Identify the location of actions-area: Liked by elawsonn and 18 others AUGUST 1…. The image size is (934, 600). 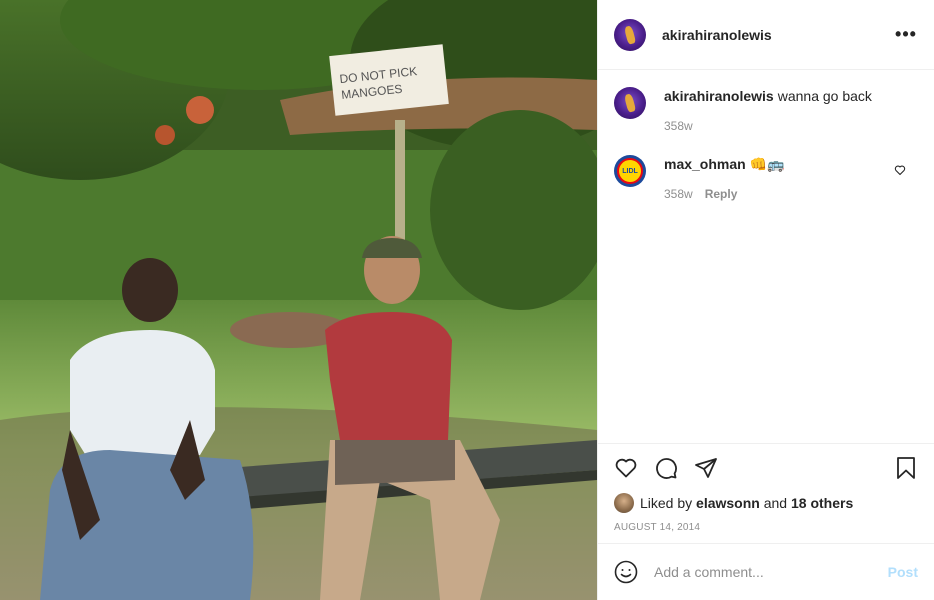
(766, 488).